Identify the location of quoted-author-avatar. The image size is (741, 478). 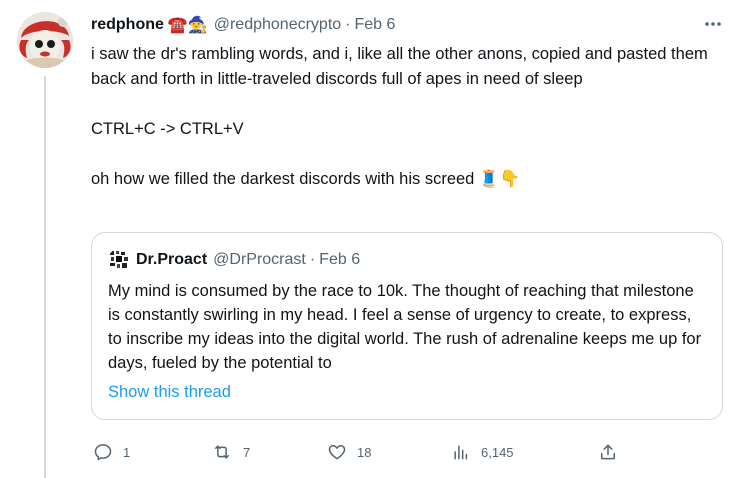
(119, 260).